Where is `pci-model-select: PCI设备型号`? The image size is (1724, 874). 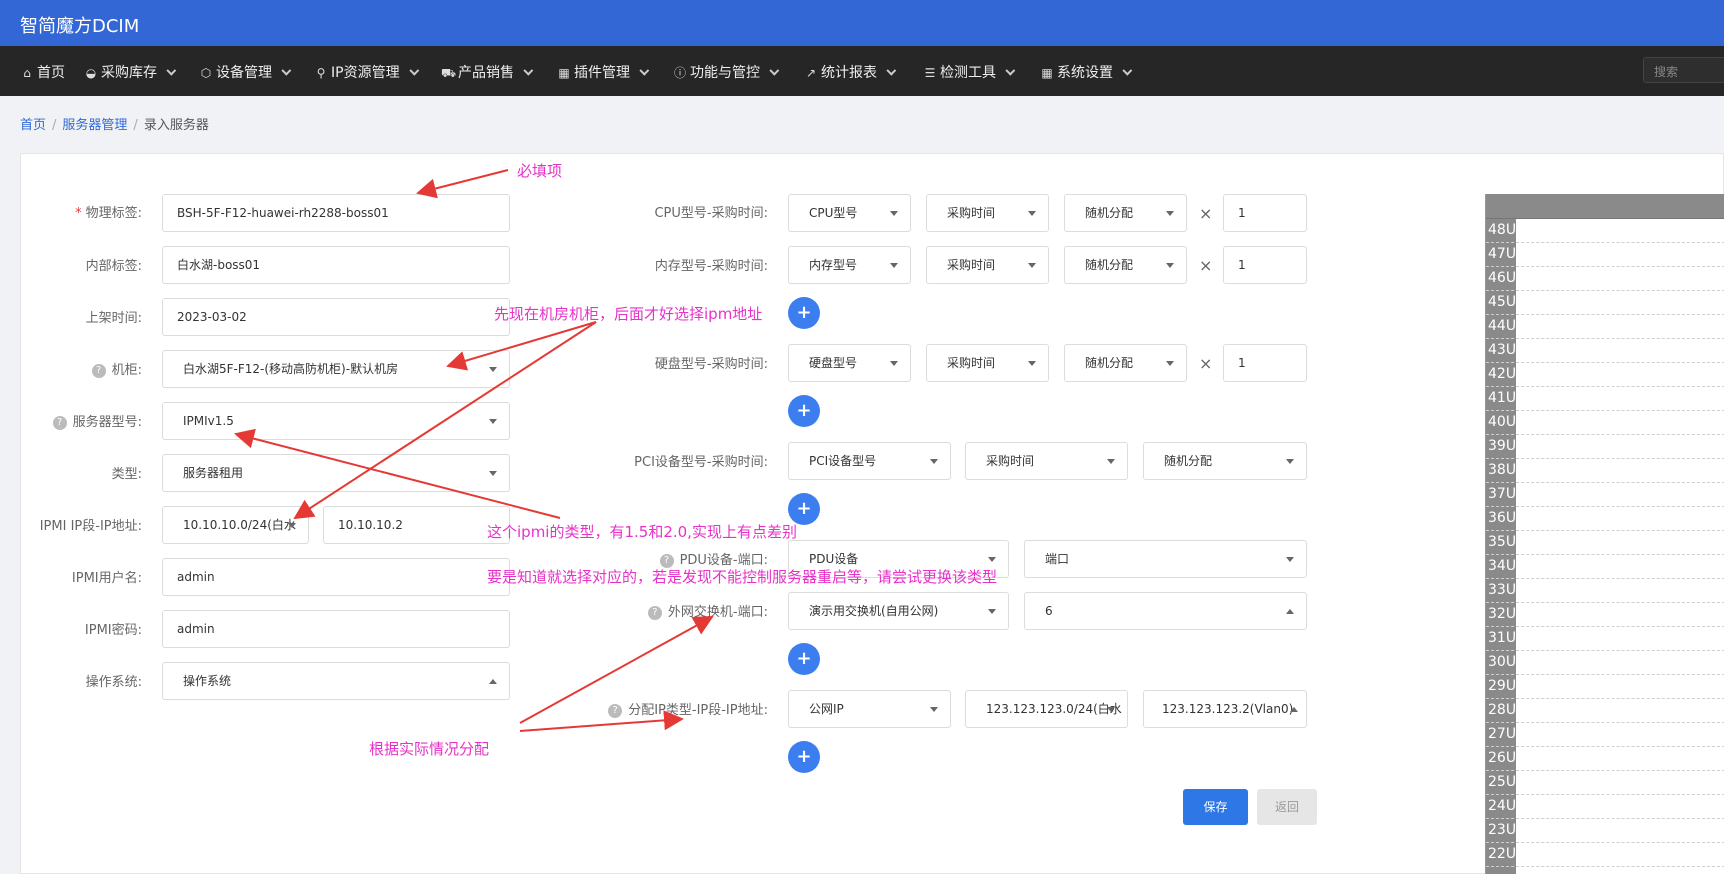
pci-model-select: PCI设备型号 is located at coordinates (869, 461).